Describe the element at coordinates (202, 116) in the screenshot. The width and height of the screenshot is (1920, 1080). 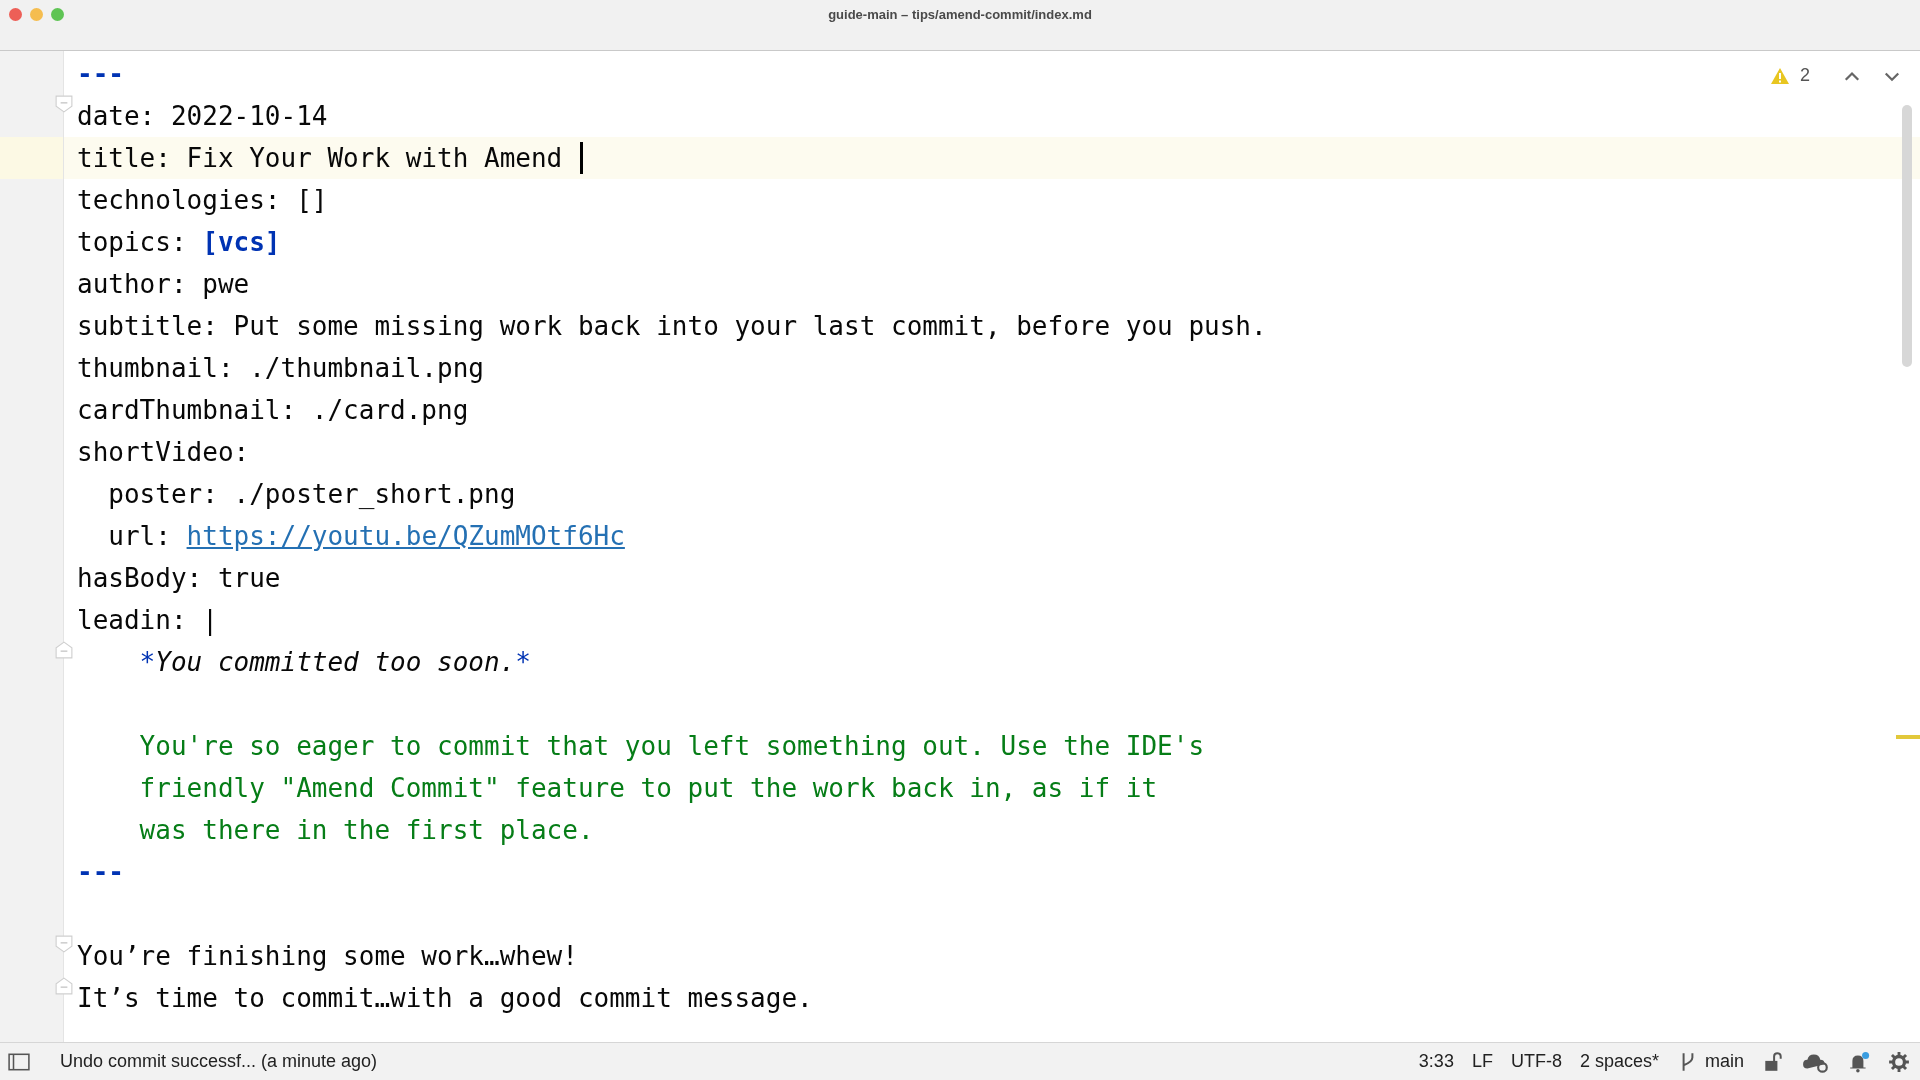
I see `code-line: date: 2022-10-14` at that location.